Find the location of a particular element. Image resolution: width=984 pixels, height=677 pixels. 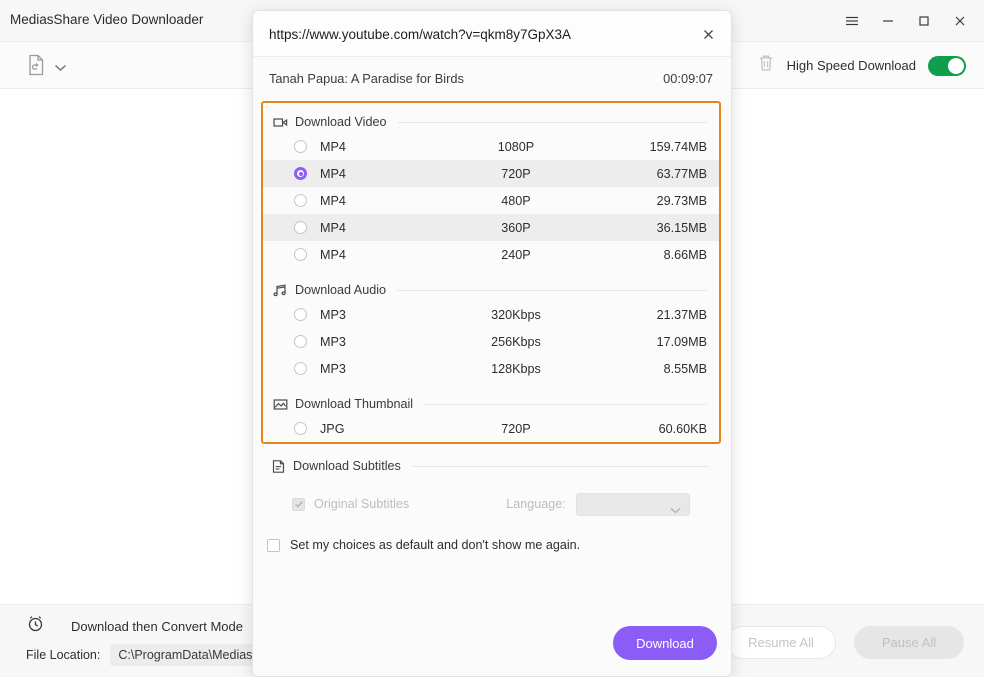

video-title: Tanah Papua: A Paradise for Birds is located at coordinates (366, 78).